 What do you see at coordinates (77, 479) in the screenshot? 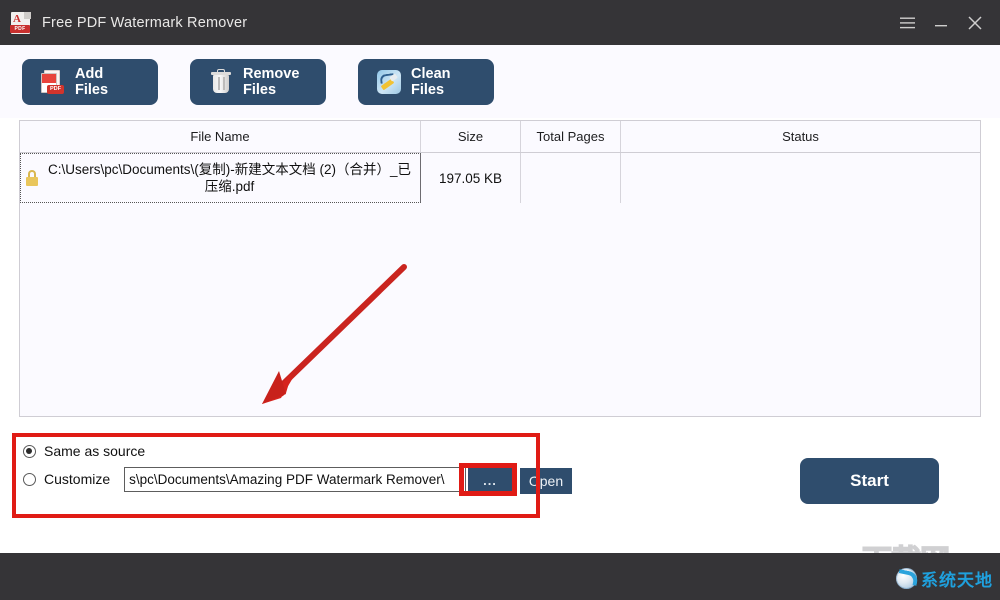
I see `customize-label: Customize` at bounding box center [77, 479].